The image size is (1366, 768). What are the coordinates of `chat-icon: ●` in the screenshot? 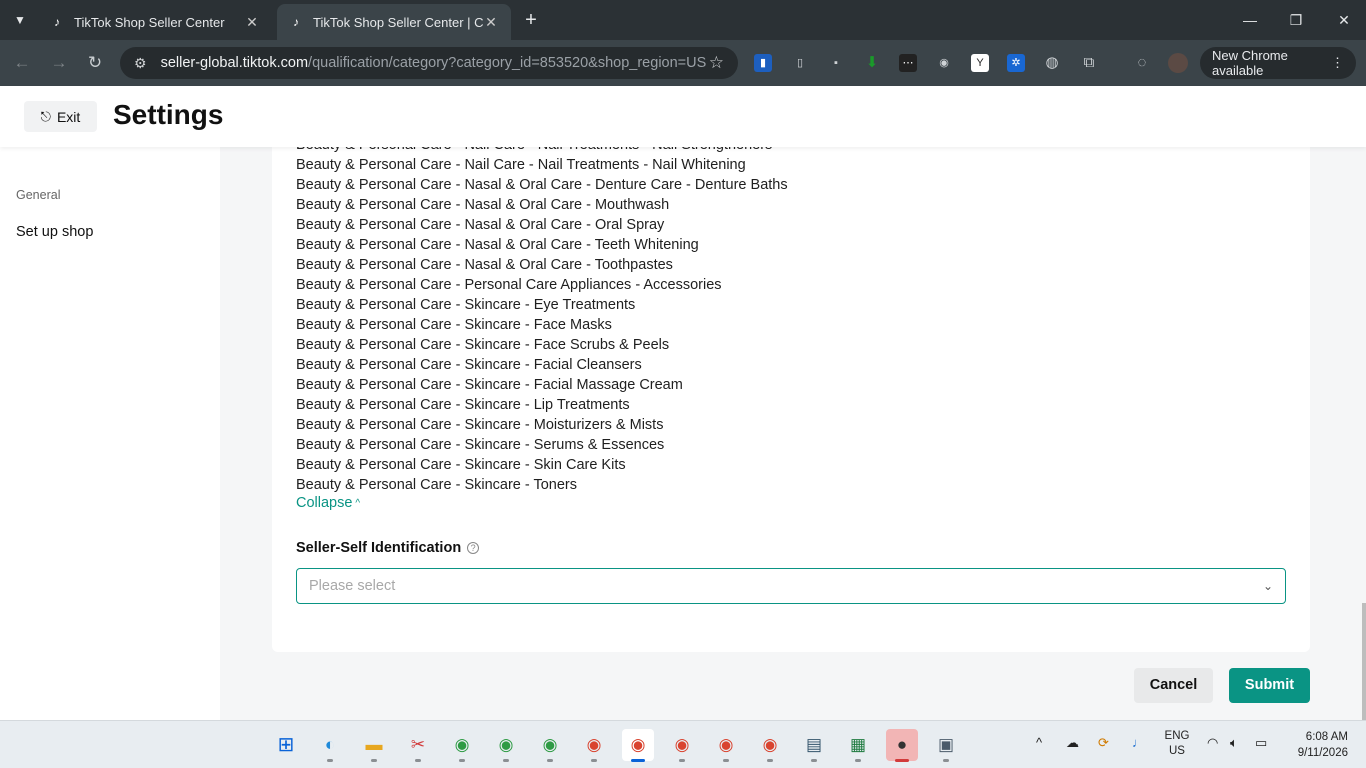 It's located at (902, 745).